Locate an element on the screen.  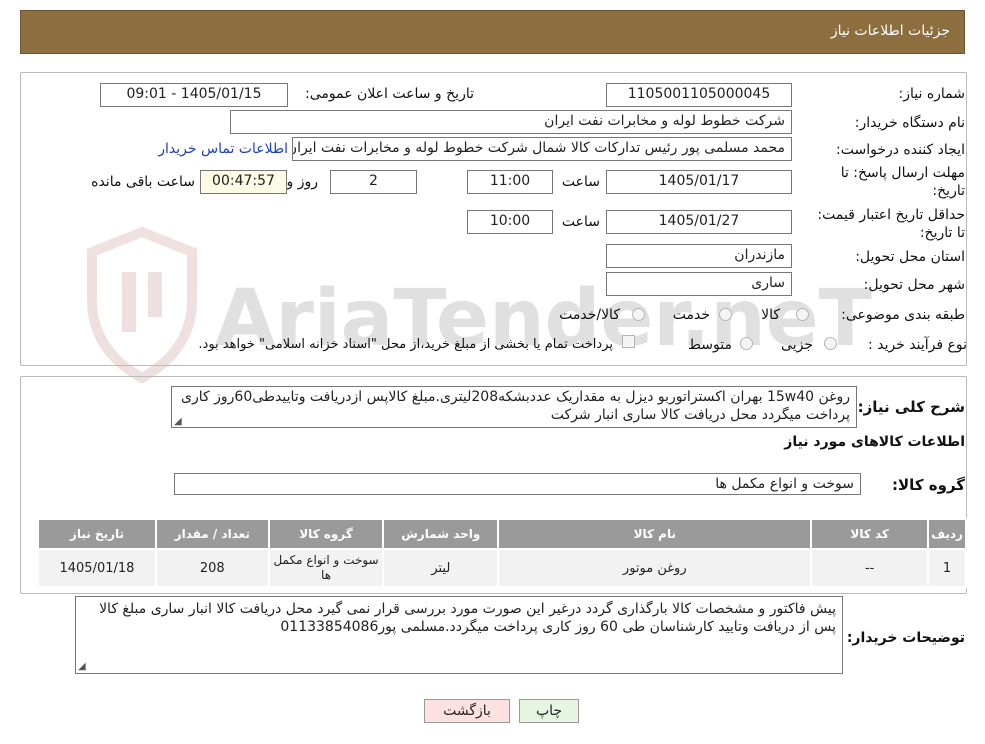
goods-group-label: گروه کالا: is located at coordinates (928, 485).